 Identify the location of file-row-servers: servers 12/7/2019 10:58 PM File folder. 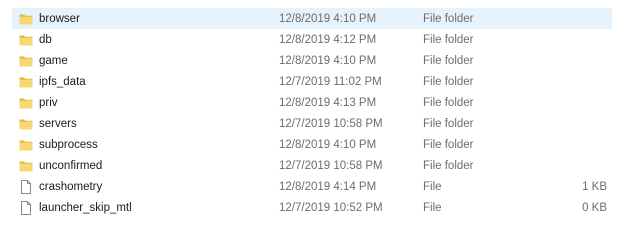
(312, 123).